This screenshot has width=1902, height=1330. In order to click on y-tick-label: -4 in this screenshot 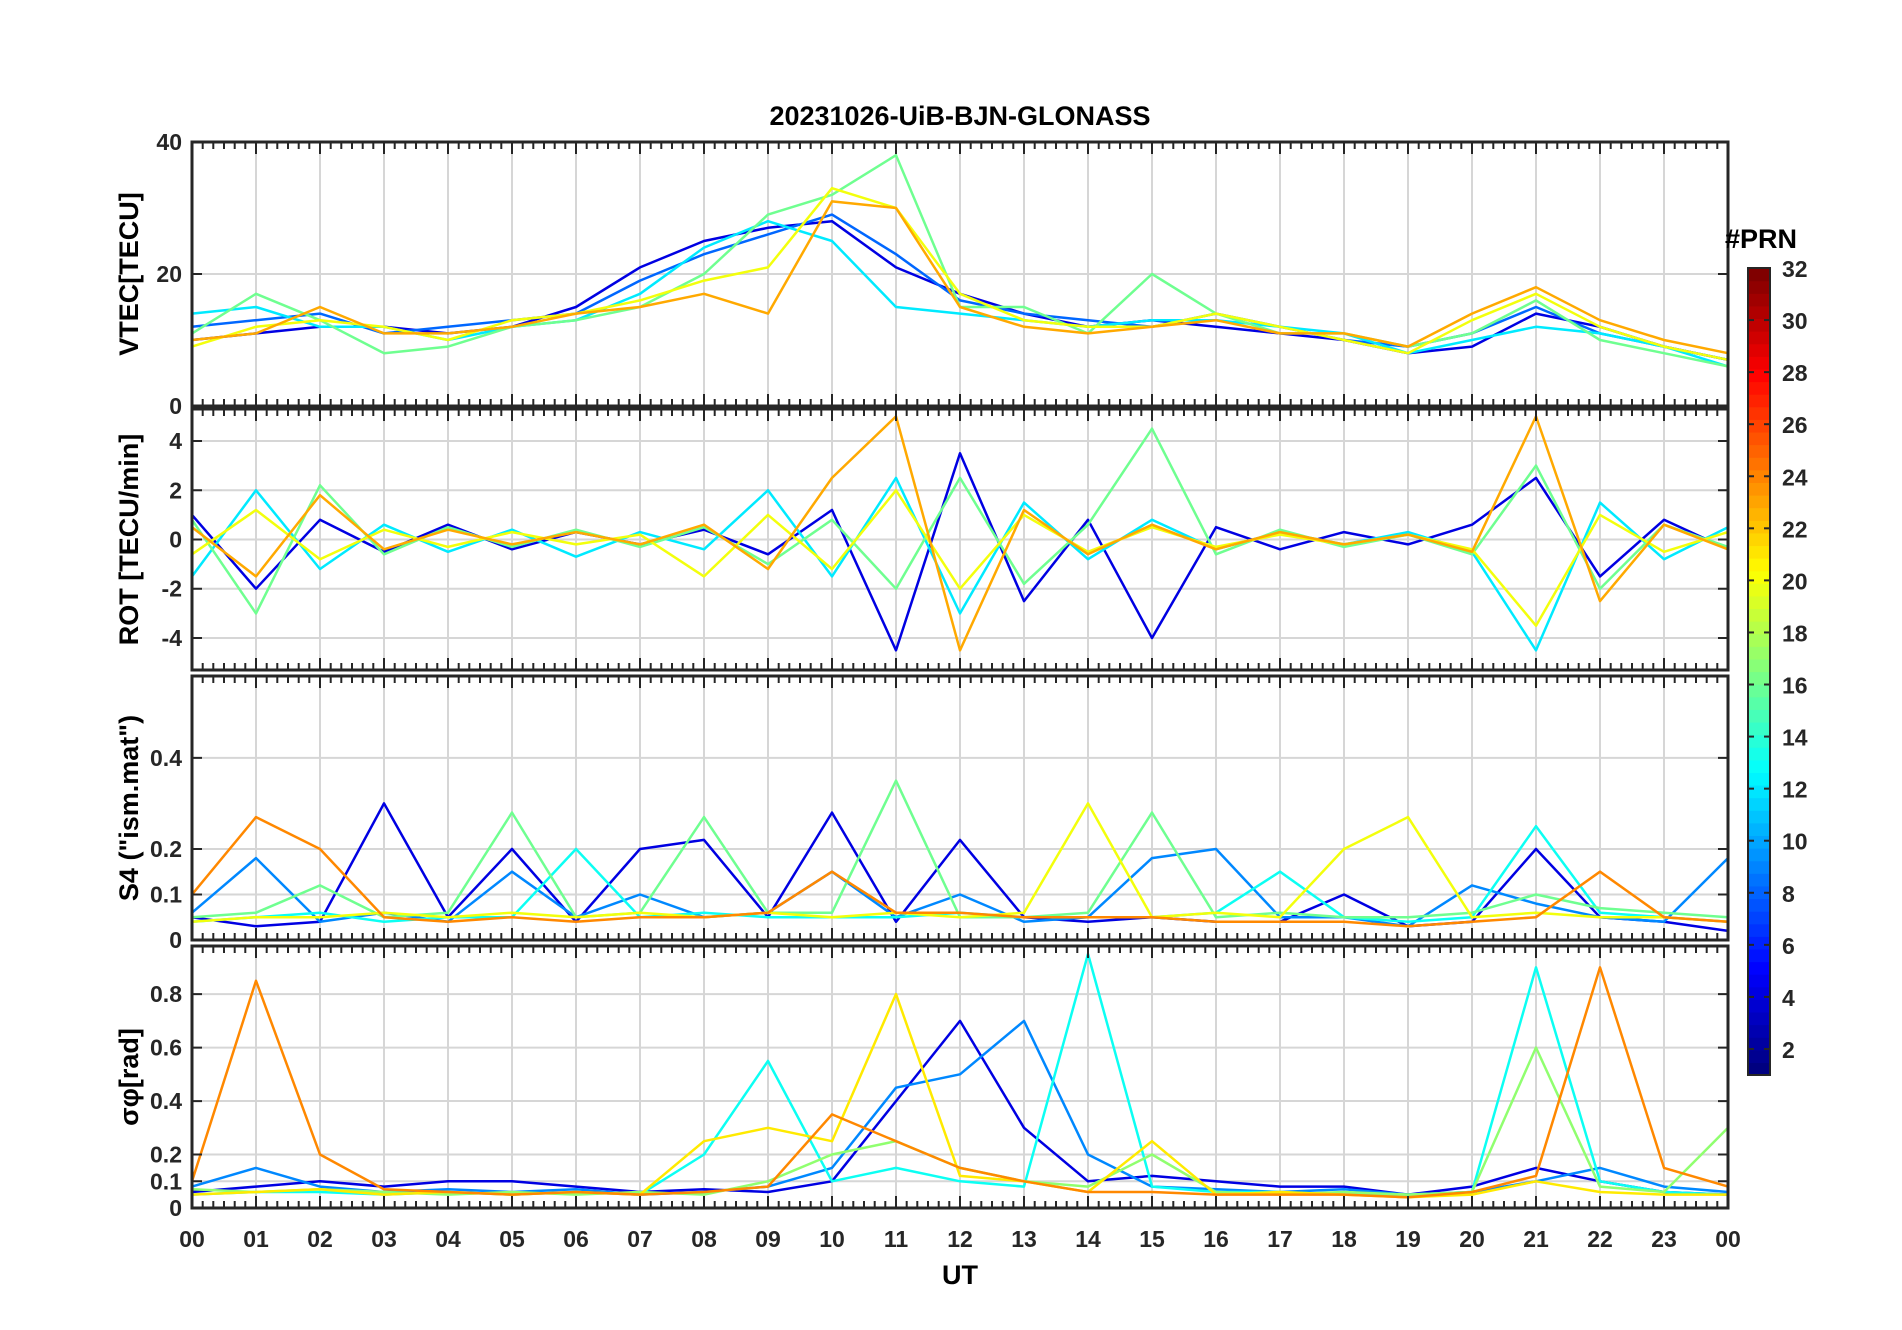, I will do `click(172, 638)`.